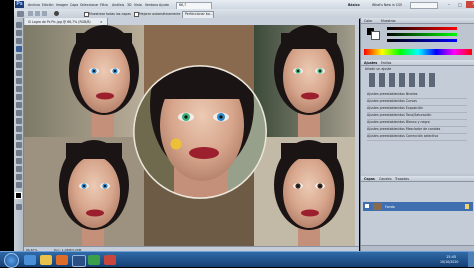 The width and height of the screenshot is (474, 268). What do you see at coordinates (18, 207) in the screenshot?
I see `quick-mask-icon` at bounding box center [18, 207].